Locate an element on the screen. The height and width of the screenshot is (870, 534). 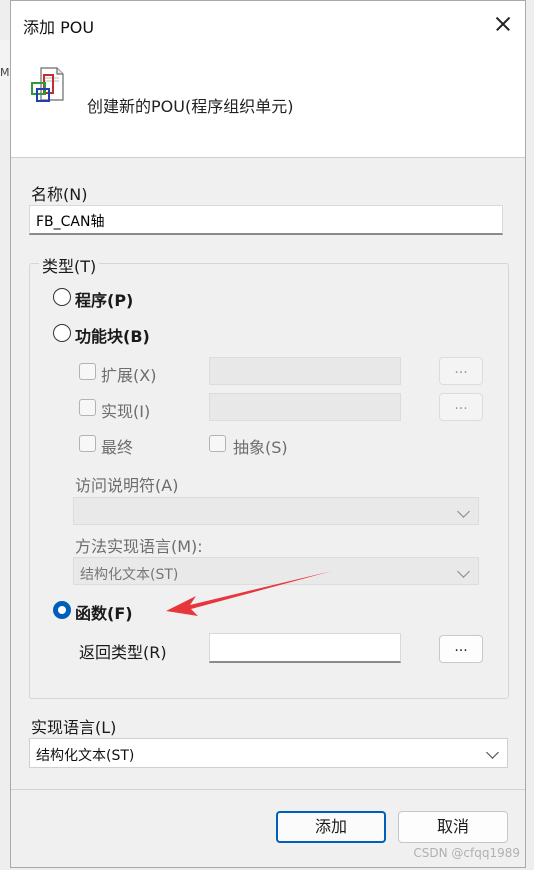
method-lang-label: 方法实现语言(M): is located at coordinates (139, 546).